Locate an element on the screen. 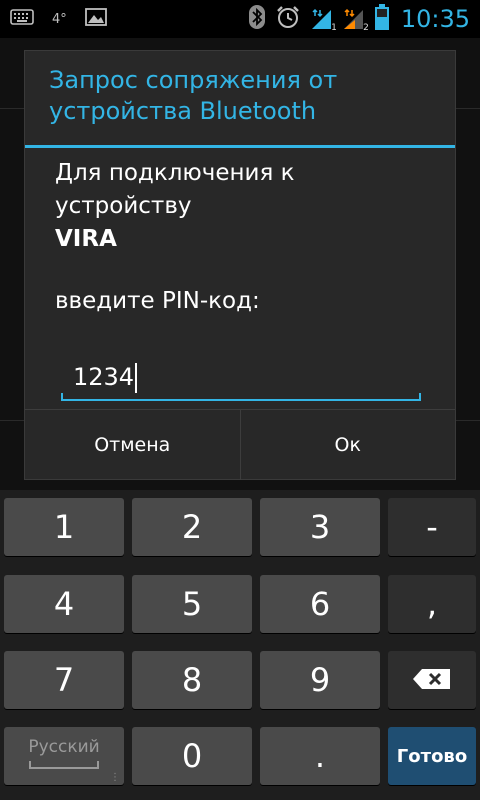  language-space-key: Русский ⋮ is located at coordinates (64, 756).